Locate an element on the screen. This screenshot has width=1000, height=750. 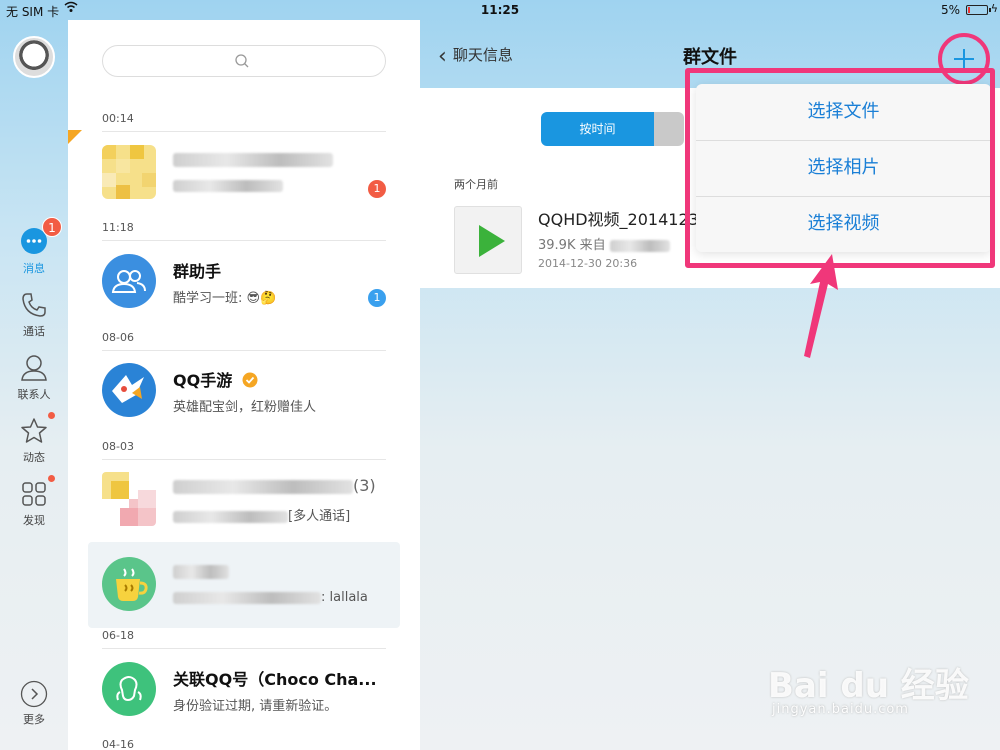
annotation-arrow-icon is located at coordinates (820, 307).